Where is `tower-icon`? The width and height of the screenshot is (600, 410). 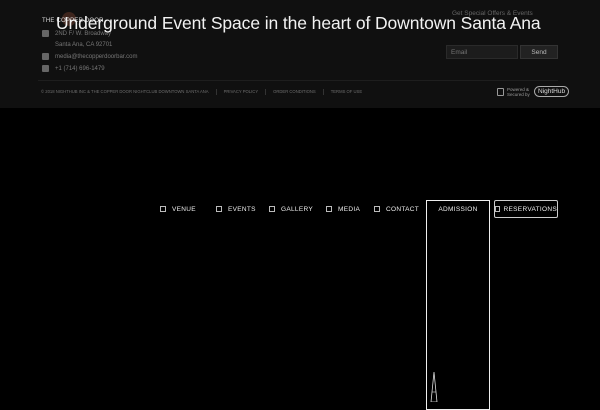 tower-icon is located at coordinates (434, 387).